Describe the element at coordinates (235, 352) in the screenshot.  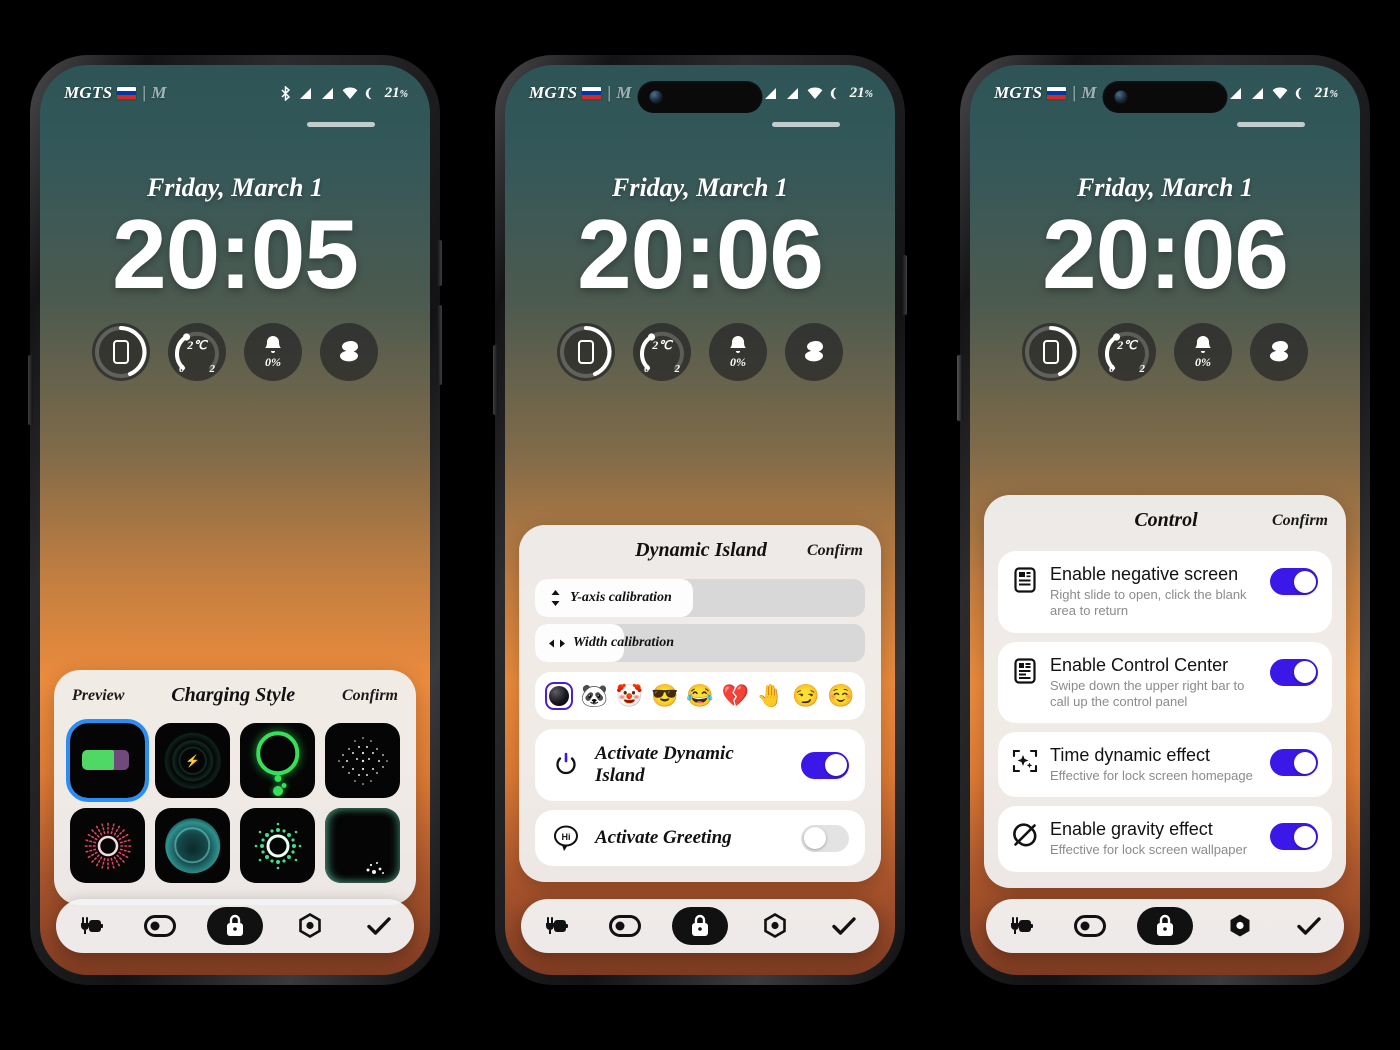
I see `widget-row: 2℃ 0 2 0%` at that location.